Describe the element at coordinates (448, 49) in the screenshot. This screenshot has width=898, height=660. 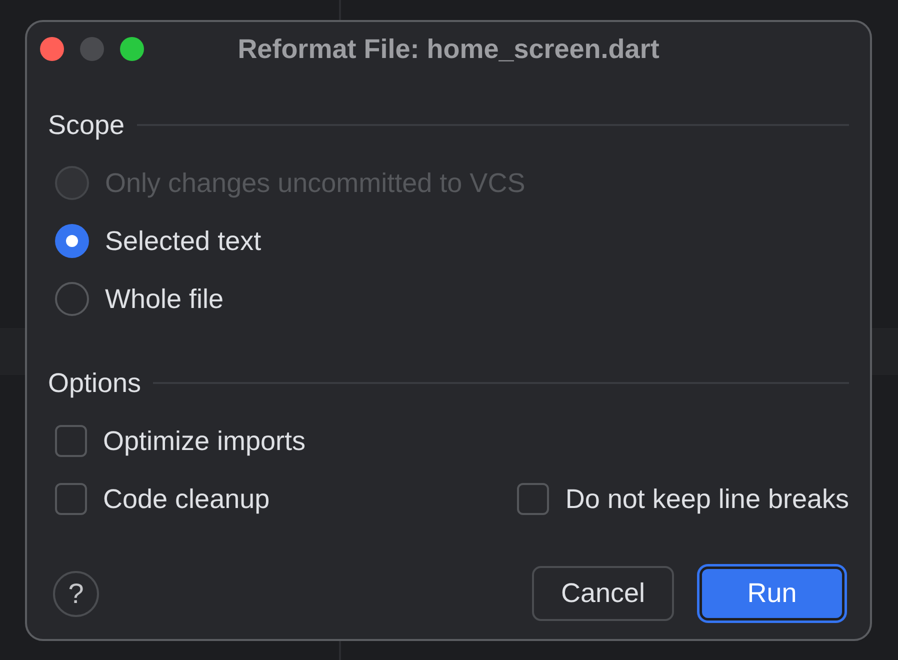
I see `window-title: Reformat File: home_screen.dart` at that location.